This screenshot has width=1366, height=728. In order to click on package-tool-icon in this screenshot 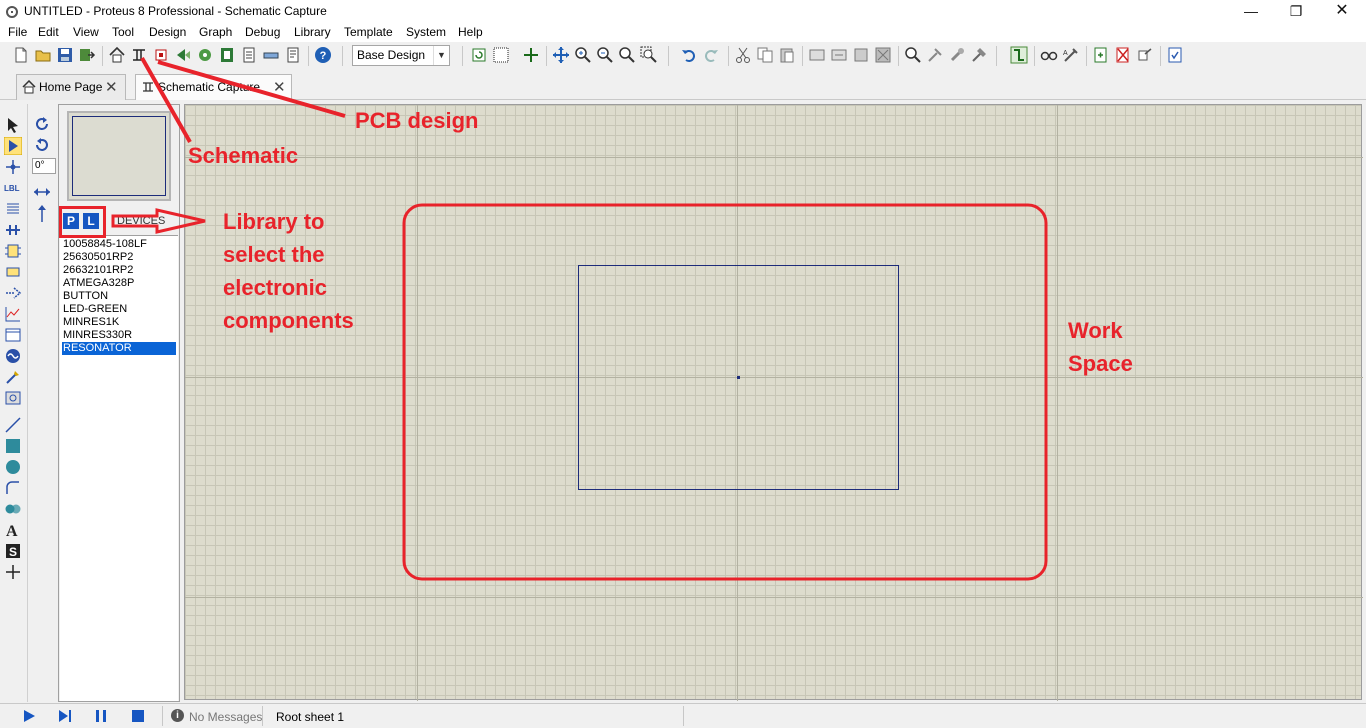, I will do `click(957, 55)`.